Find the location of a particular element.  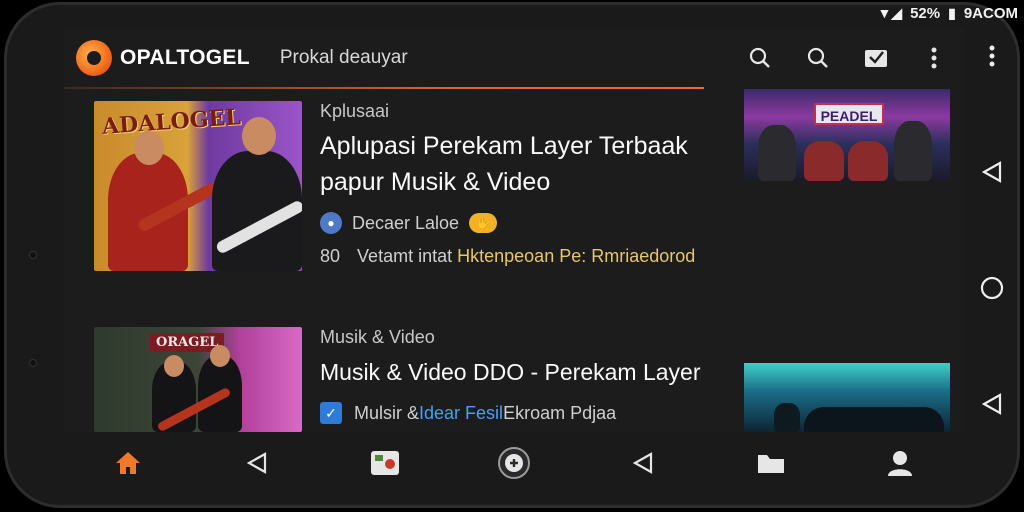

folder-icon is located at coordinates (771, 463).